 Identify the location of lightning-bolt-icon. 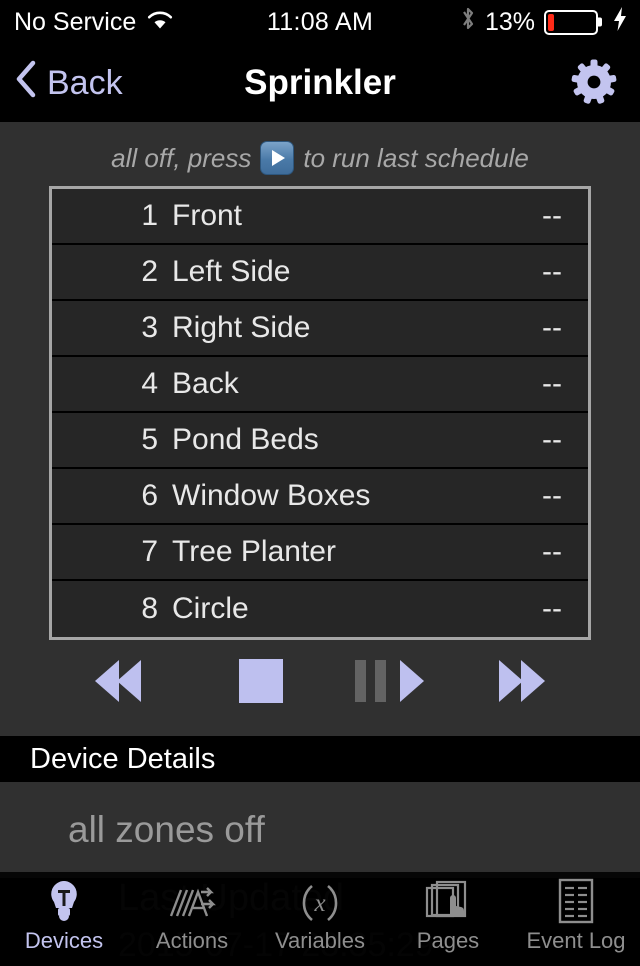
(620, 22).